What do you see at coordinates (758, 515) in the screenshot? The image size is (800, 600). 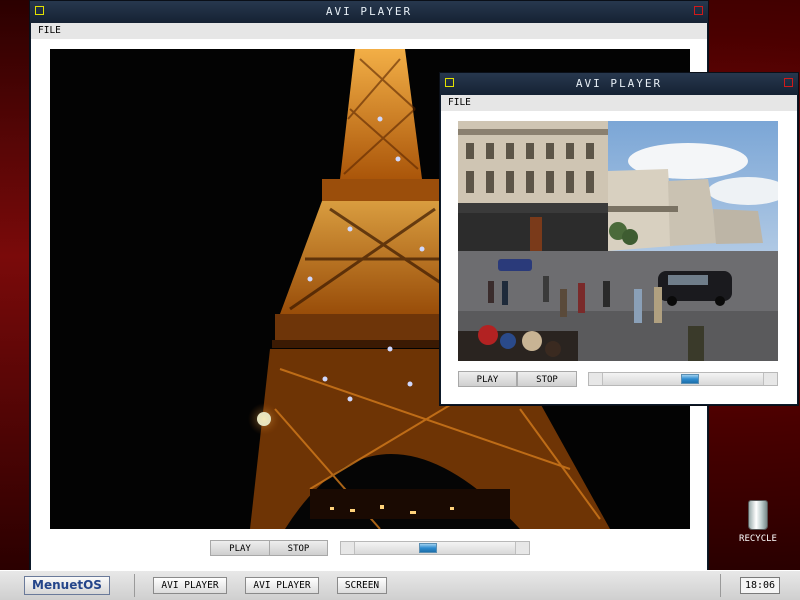 I see `recycle-bin-icon` at bounding box center [758, 515].